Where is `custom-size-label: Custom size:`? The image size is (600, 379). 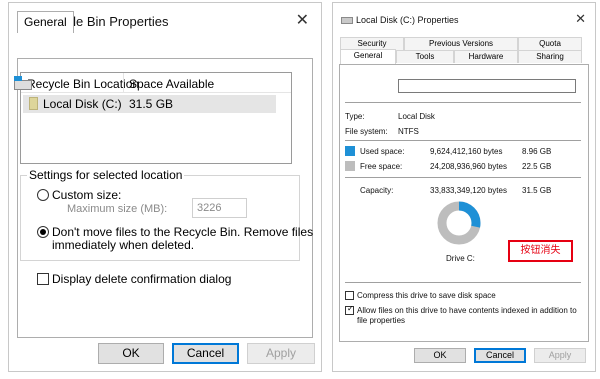 custom-size-label: Custom size: is located at coordinates (87, 195).